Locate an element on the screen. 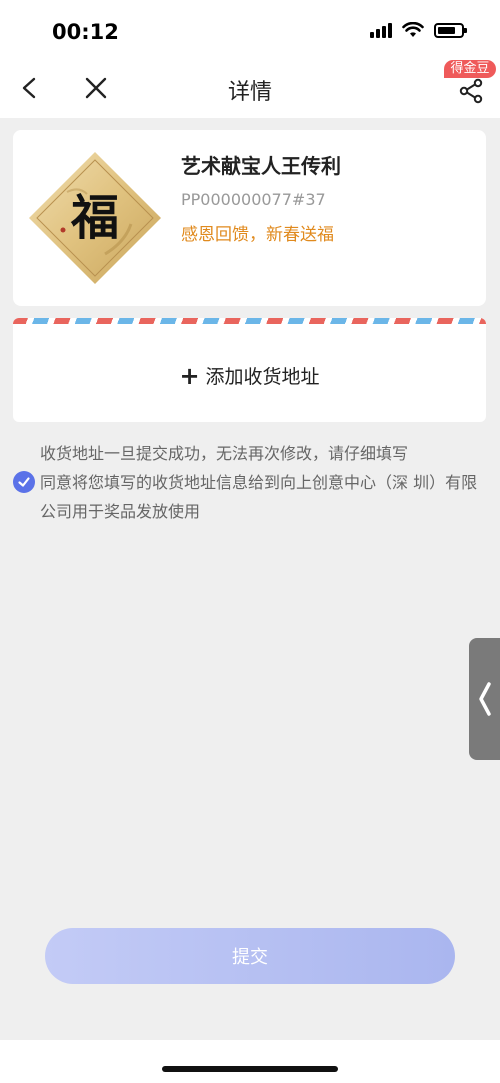 The width and height of the screenshot is (500, 1083). address-notice: 收货地址一旦提交成功，无法再次修改，请仔细填写 is located at coordinates (224, 453).